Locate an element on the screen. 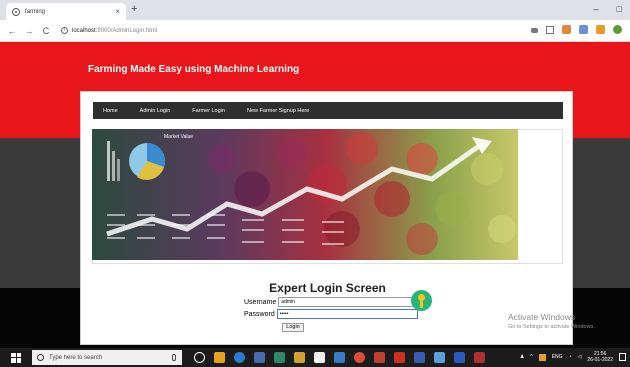  username-row: Username is located at coordinates (332, 302).